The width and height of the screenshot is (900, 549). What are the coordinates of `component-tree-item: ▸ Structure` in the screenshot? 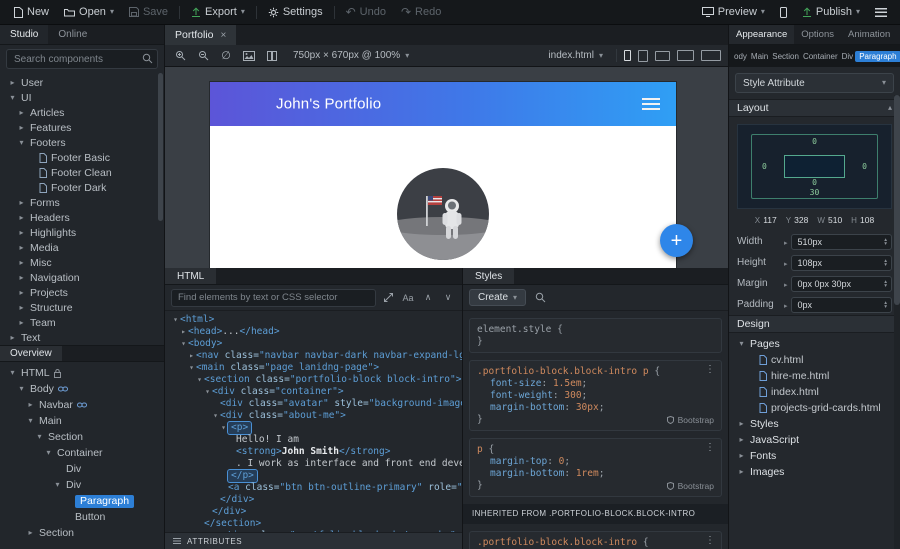 It's located at (82, 307).